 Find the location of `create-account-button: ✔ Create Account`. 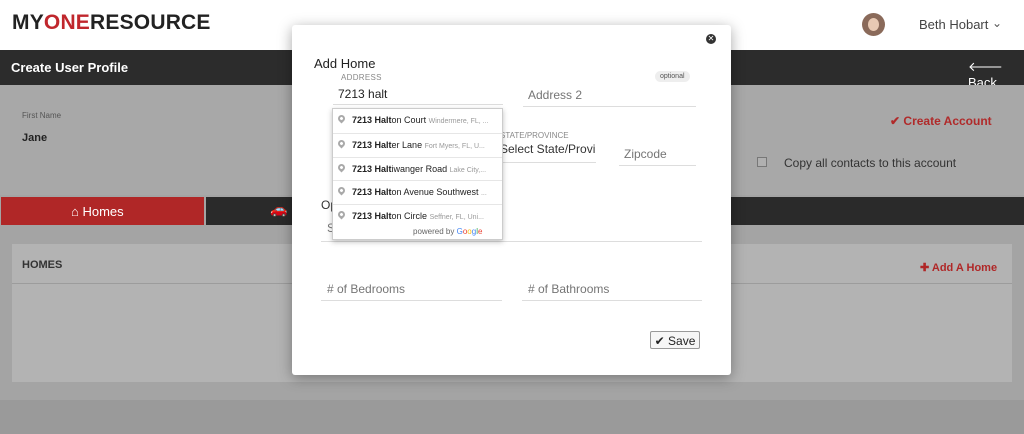

create-account-button: ✔ Create Account is located at coordinates (941, 121).